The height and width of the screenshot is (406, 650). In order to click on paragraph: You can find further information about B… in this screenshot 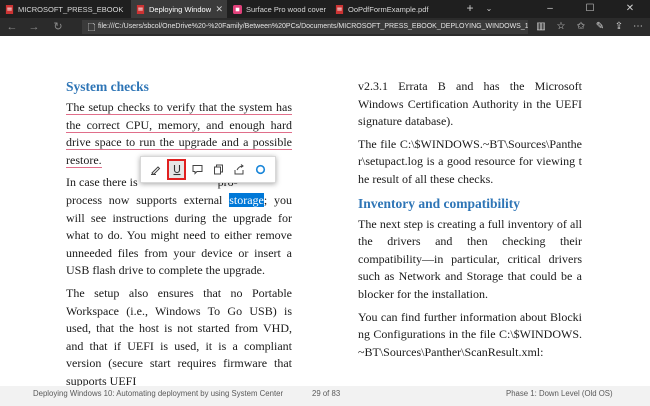, I will do `click(470, 334)`.